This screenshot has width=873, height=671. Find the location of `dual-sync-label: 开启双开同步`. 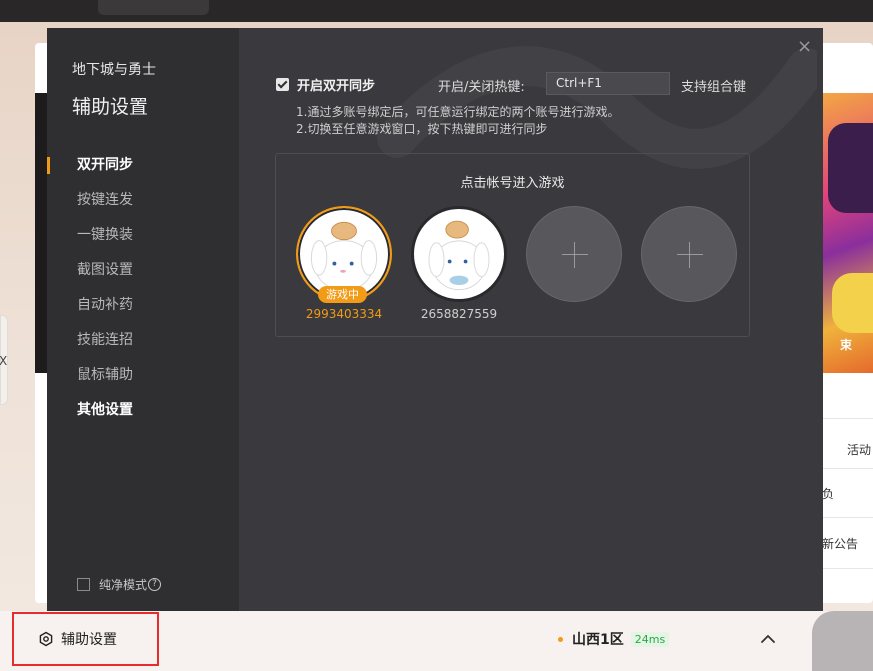

dual-sync-label: 开启双开同步 is located at coordinates (336, 84).